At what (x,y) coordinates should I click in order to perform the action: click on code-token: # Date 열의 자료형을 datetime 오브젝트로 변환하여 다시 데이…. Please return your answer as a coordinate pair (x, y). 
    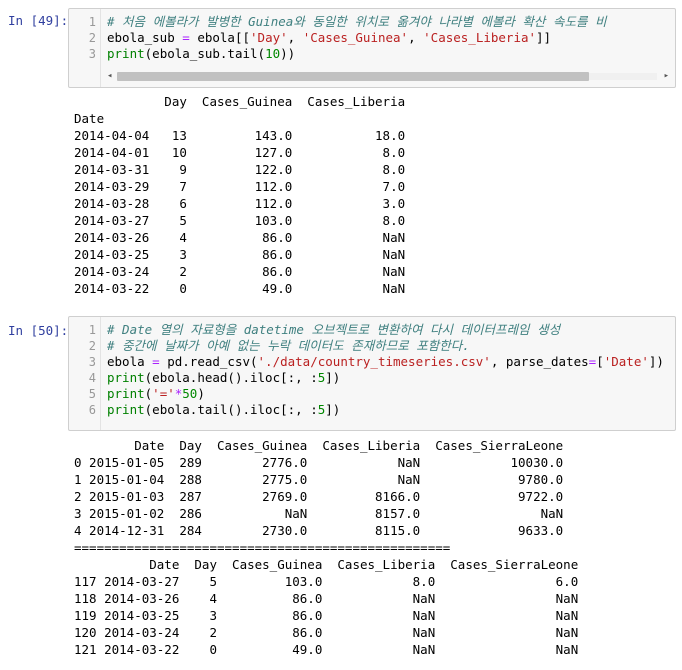
    Looking at the image, I should click on (334, 329).